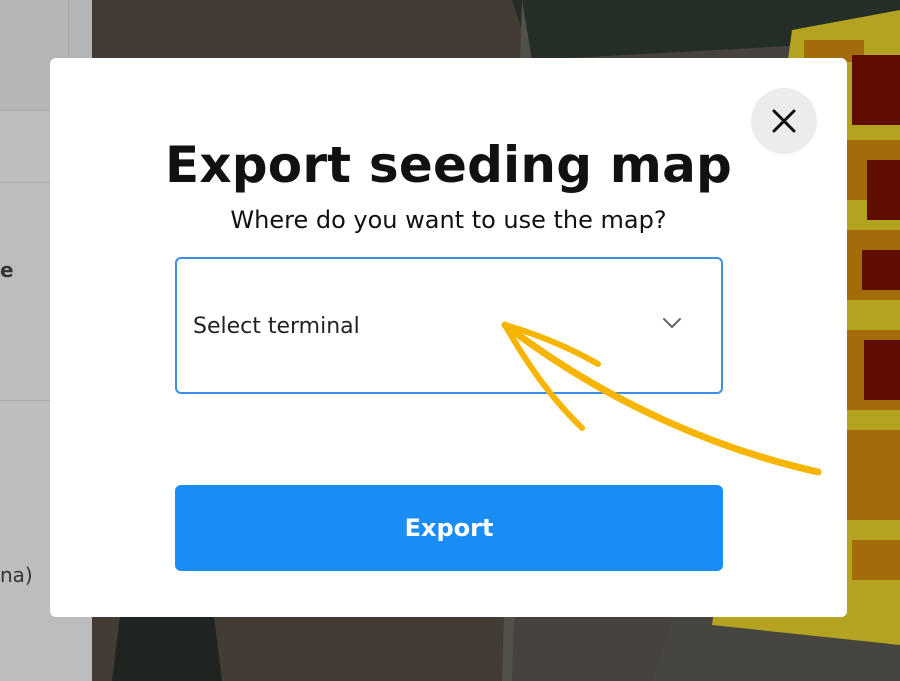  I want to click on chevron-down-icon, so click(672, 323).